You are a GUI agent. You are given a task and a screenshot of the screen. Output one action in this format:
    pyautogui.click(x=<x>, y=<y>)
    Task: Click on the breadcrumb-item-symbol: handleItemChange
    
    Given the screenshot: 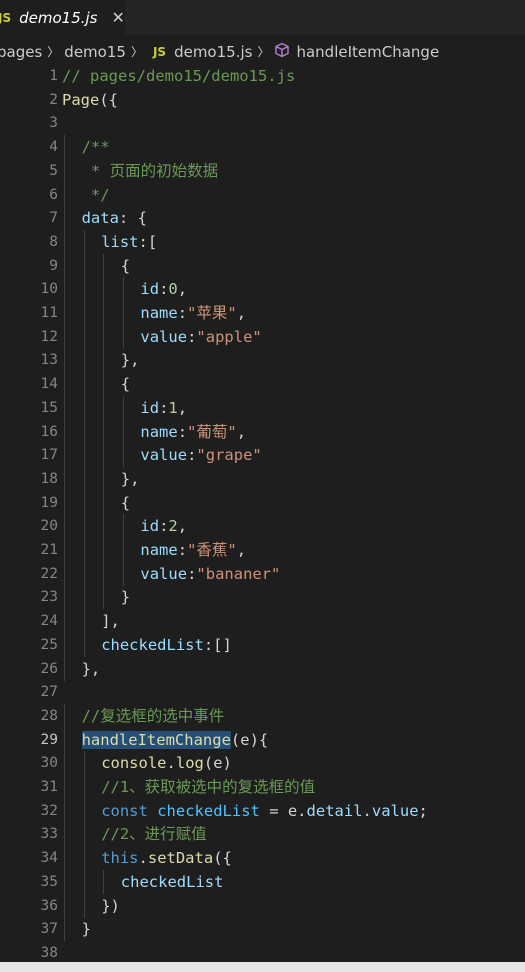 What is the action you would take?
    pyautogui.click(x=367, y=52)
    